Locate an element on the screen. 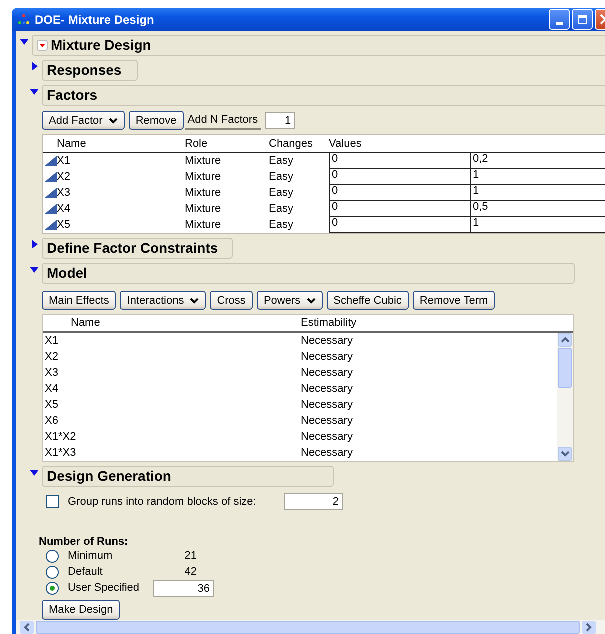  dropdown-button: Add Factor is located at coordinates (83, 120).